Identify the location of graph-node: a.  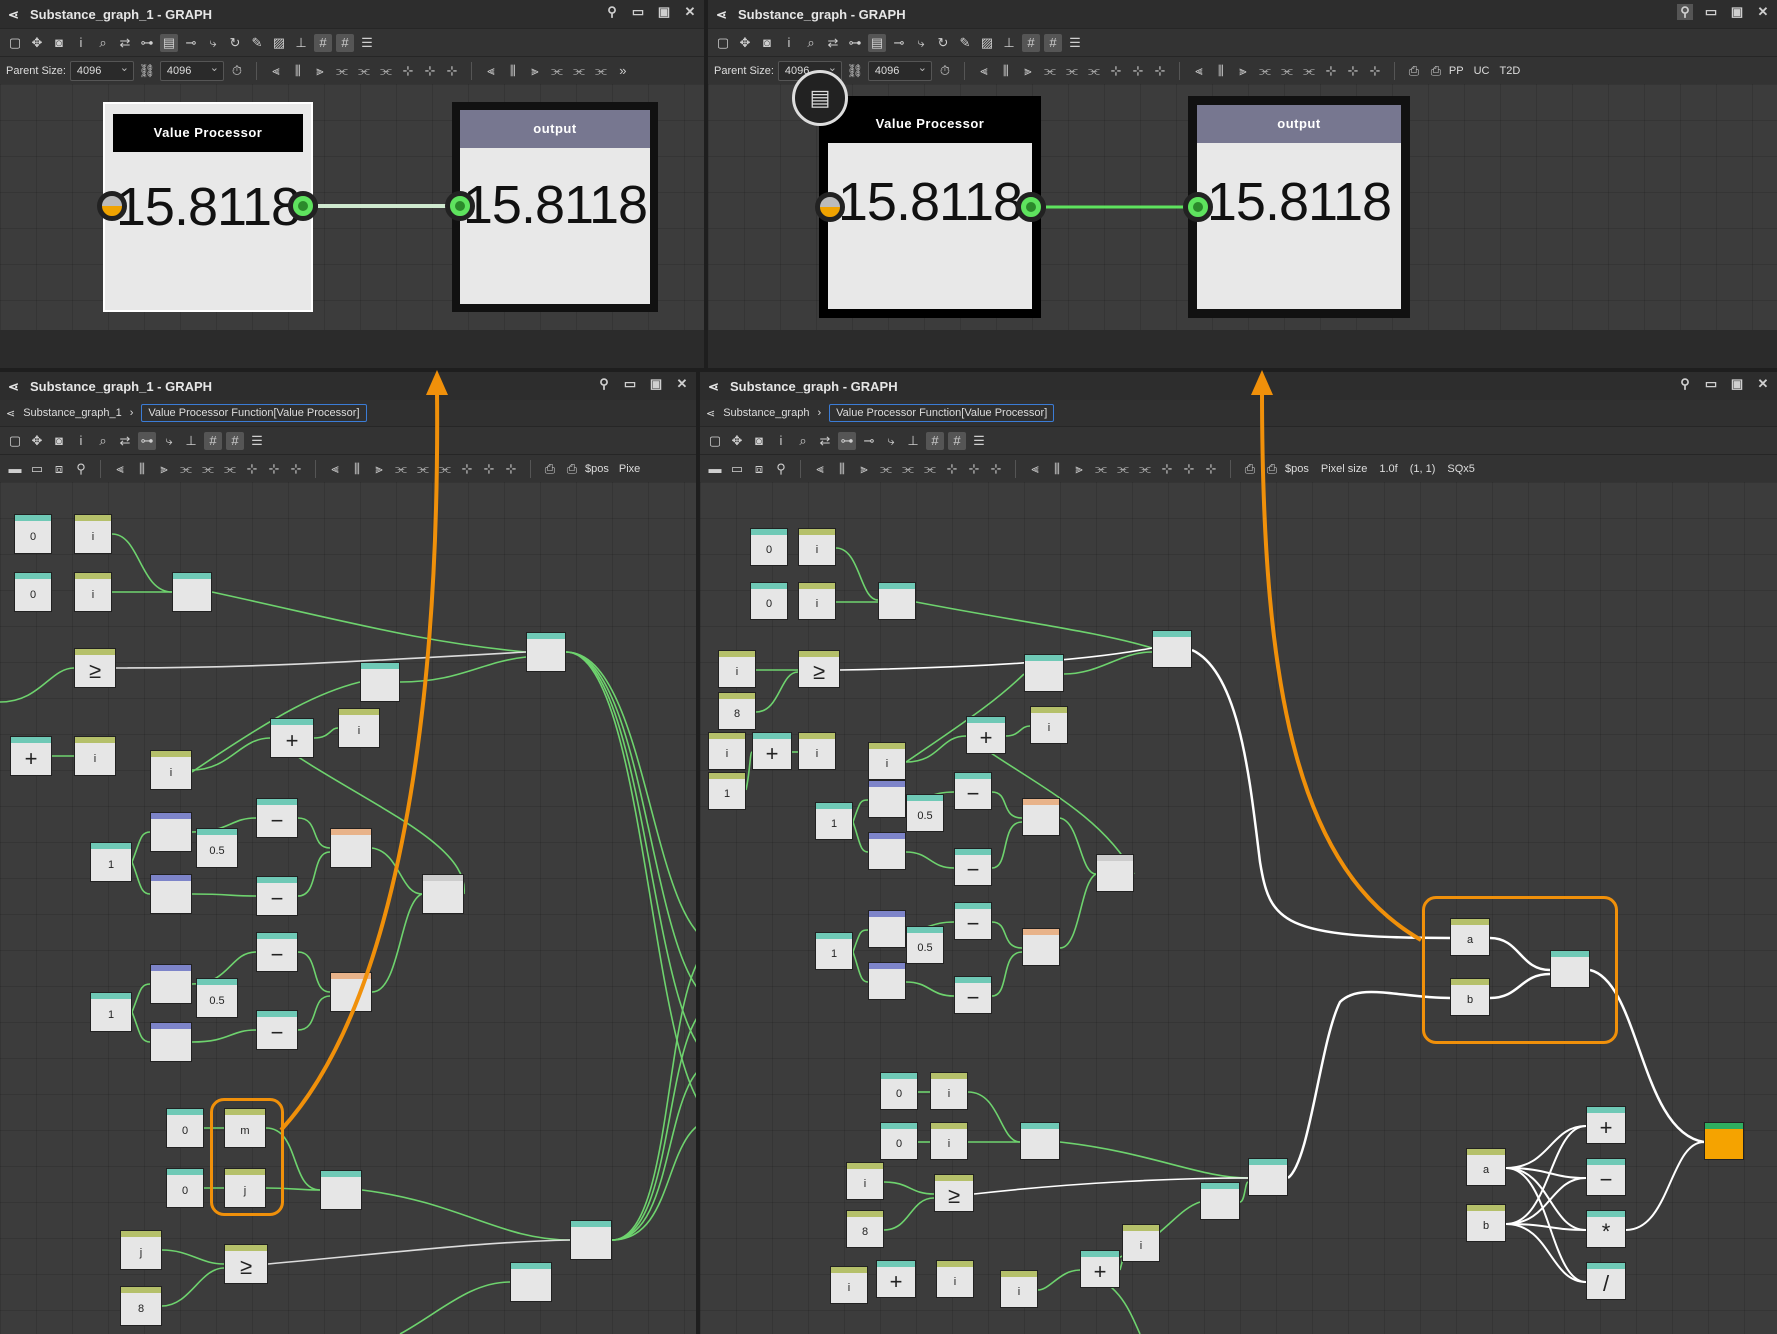
(1486, 1167).